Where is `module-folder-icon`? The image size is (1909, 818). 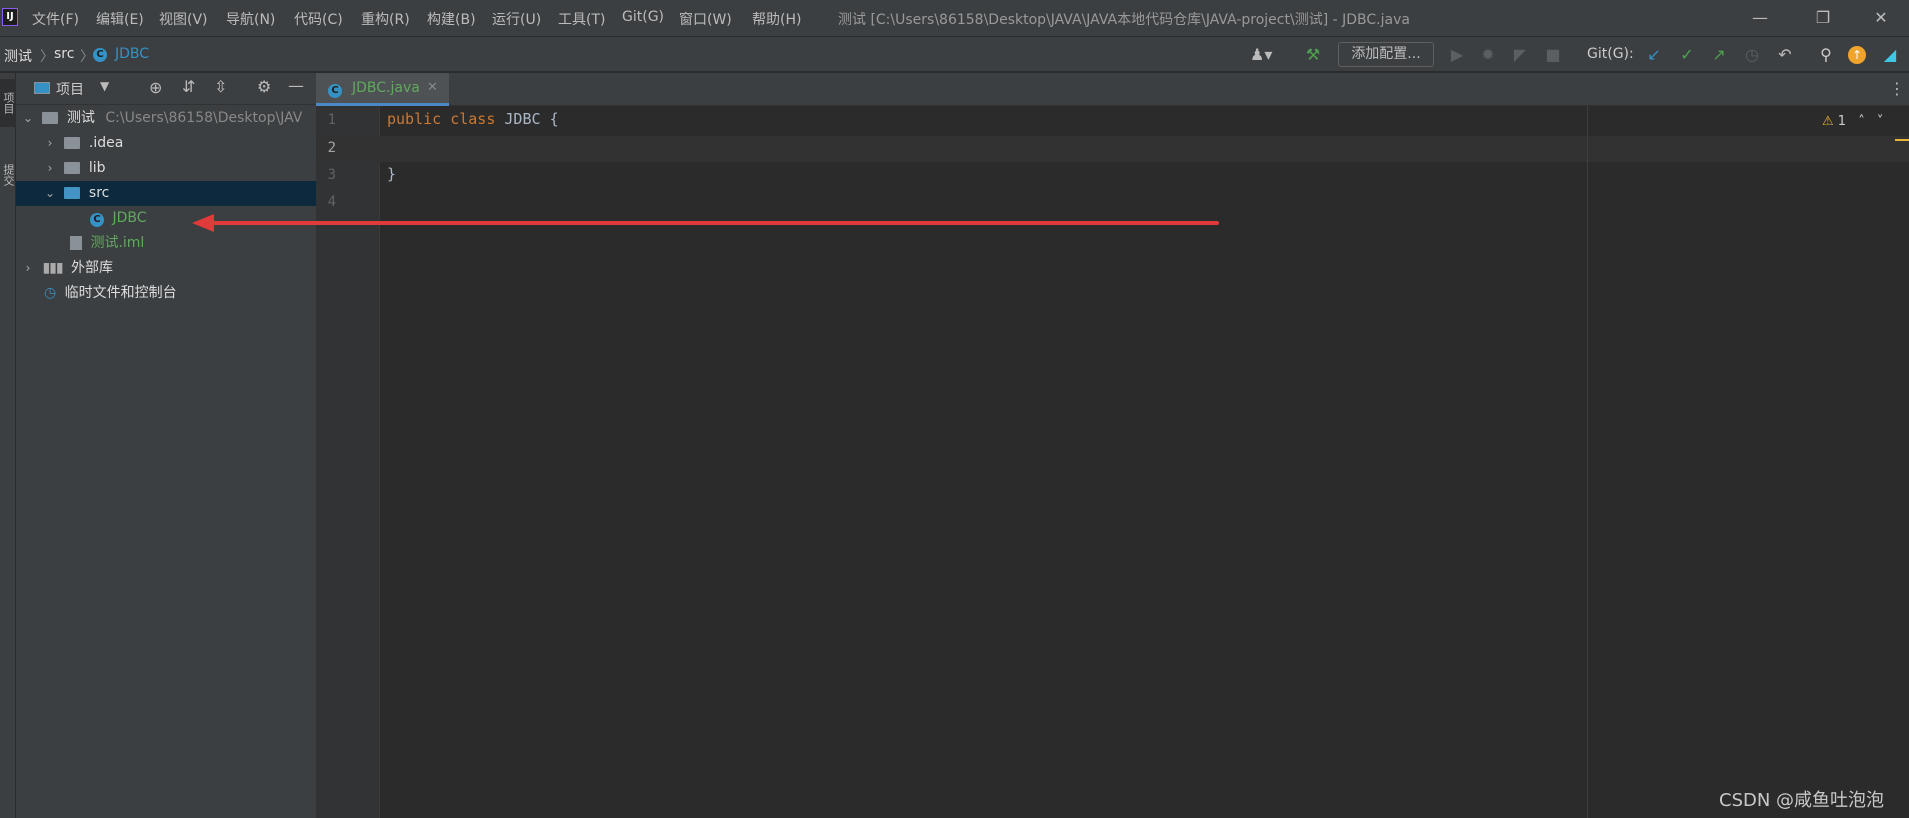
module-folder-icon is located at coordinates (50, 118).